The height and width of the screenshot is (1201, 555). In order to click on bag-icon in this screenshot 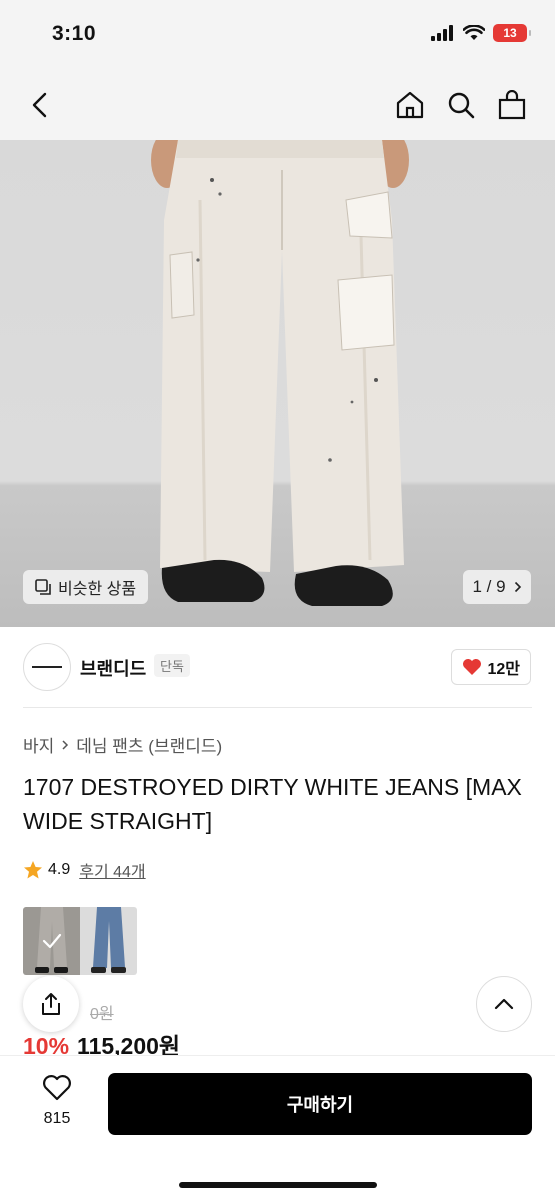, I will do `click(512, 105)`.